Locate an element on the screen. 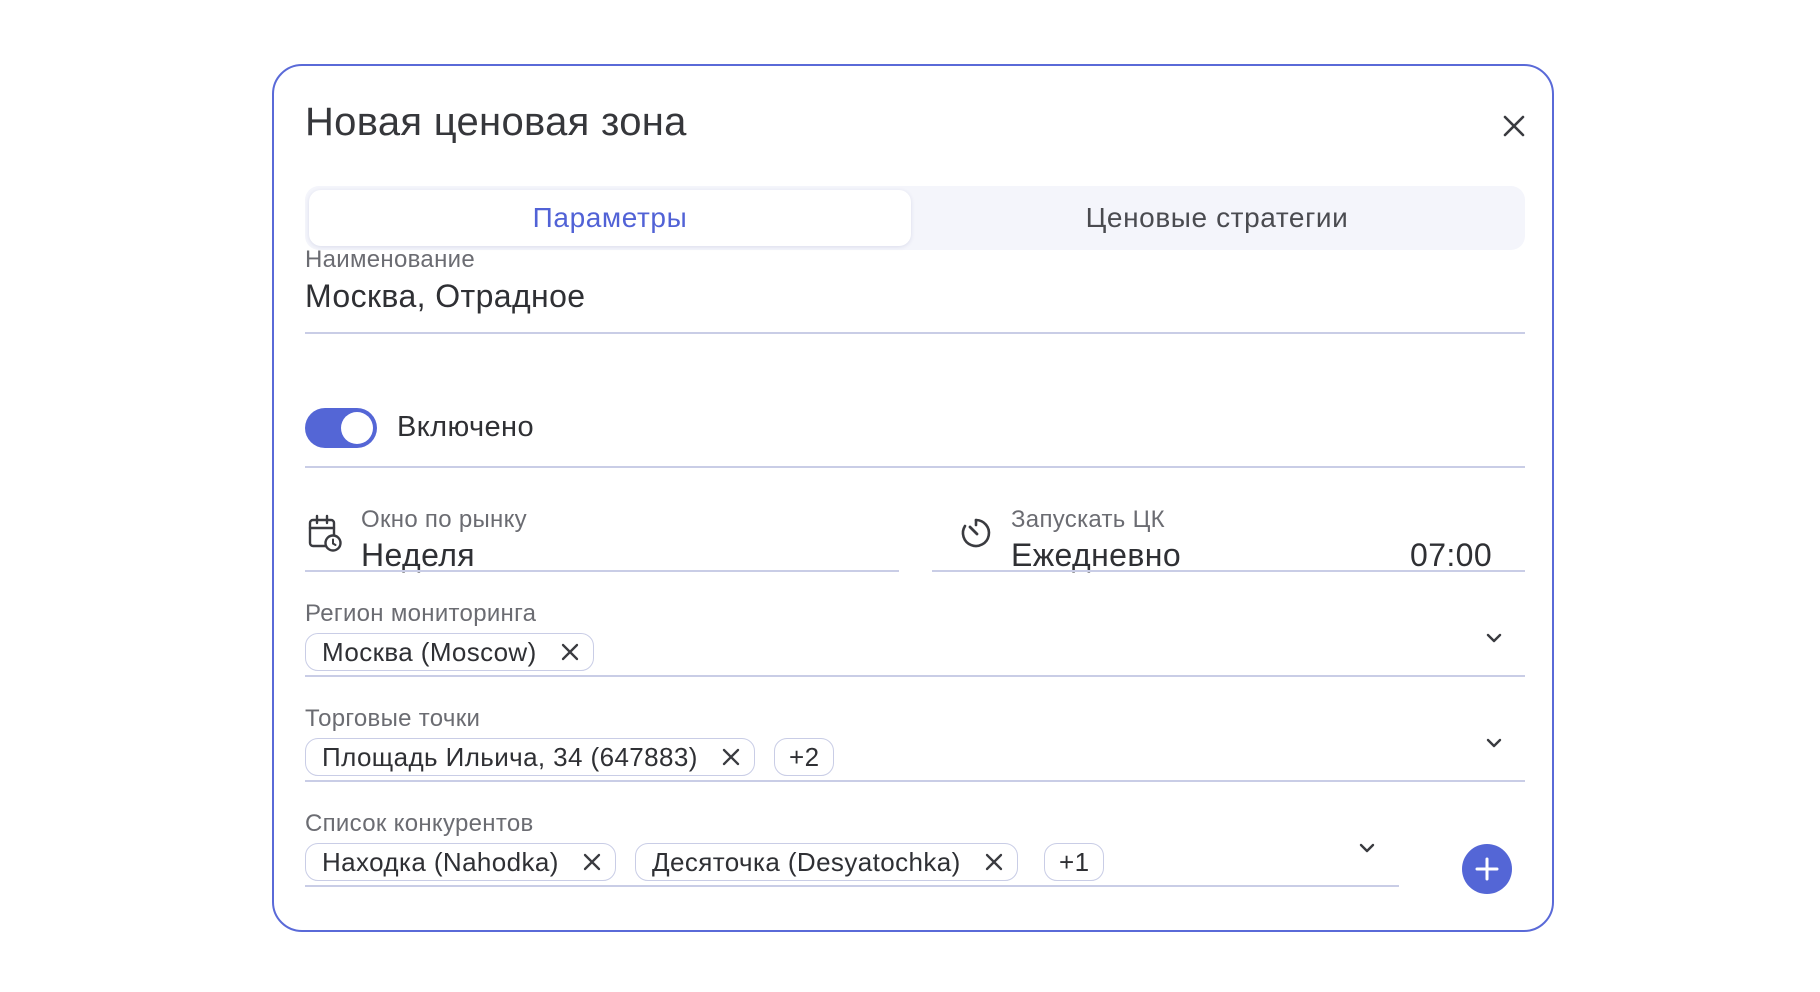  competitors-more-chip: +1 is located at coordinates (1074, 862).